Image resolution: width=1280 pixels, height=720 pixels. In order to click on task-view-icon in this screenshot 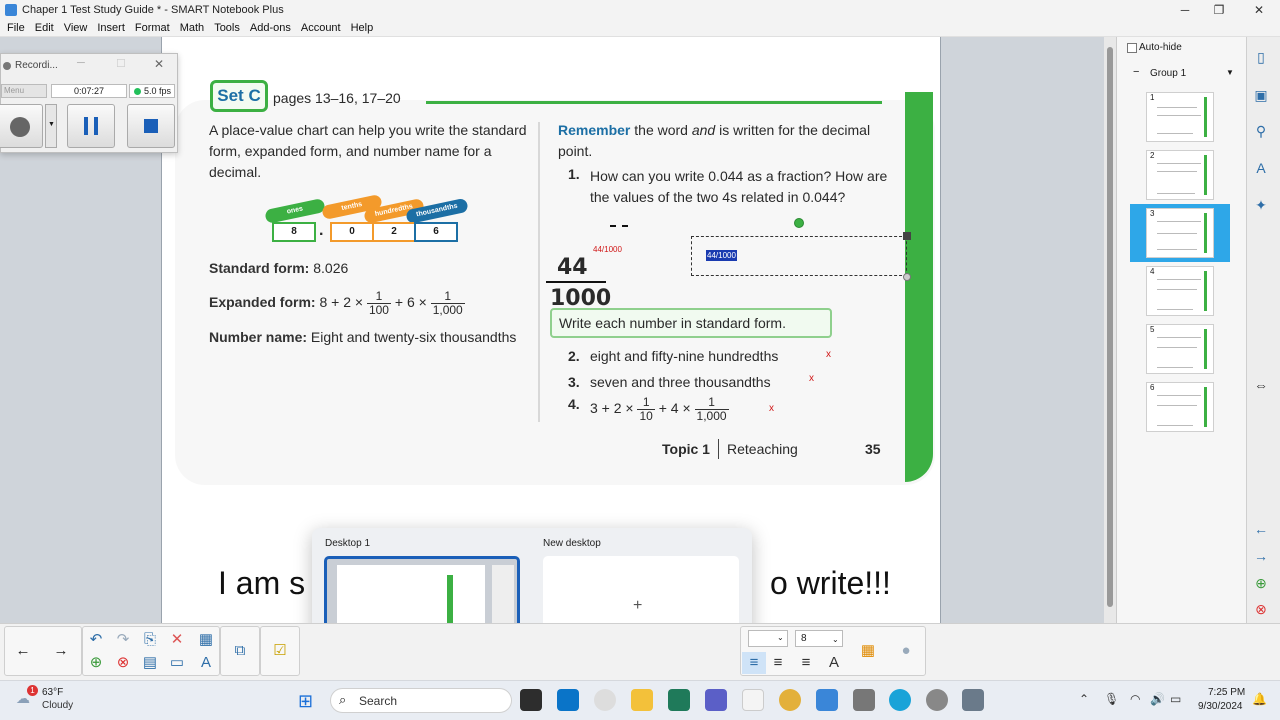, I will do `click(531, 700)`.